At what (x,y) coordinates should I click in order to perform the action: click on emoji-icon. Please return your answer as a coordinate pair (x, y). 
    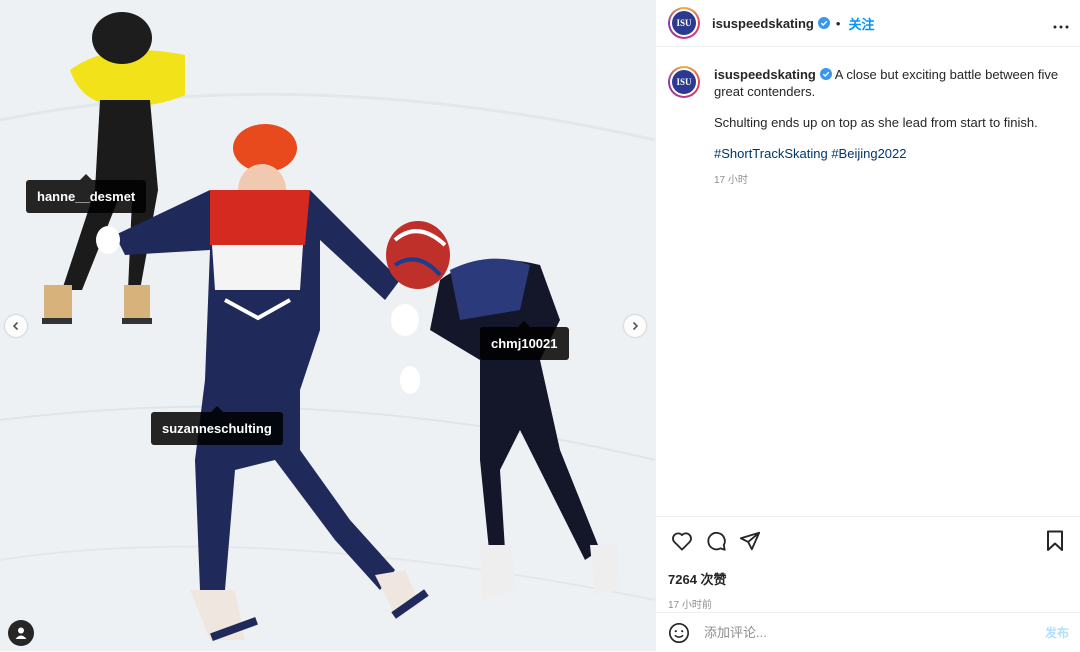
    Looking at the image, I should click on (679, 632).